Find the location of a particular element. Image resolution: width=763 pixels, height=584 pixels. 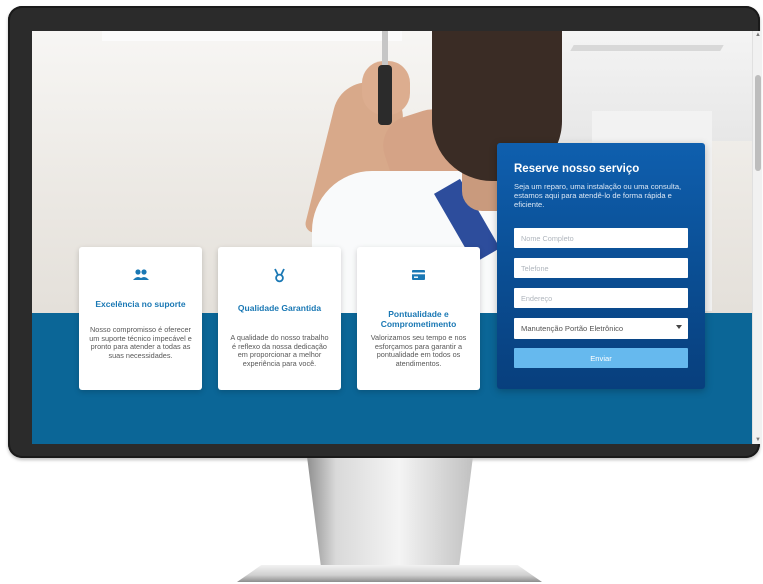

submit-button: Enviar is located at coordinates (601, 358).